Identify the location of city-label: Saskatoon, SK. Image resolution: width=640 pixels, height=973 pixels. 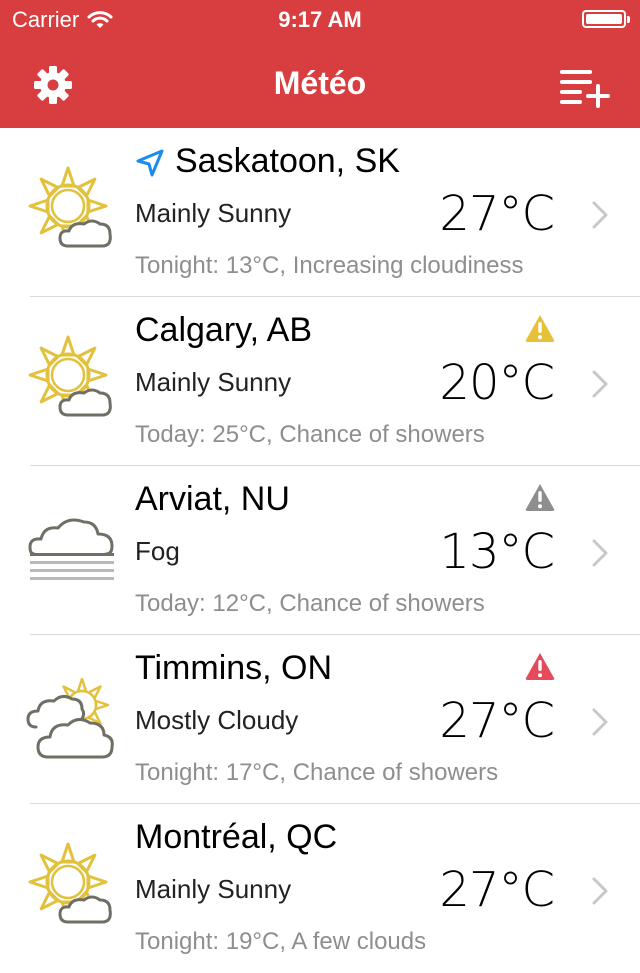
(287, 161).